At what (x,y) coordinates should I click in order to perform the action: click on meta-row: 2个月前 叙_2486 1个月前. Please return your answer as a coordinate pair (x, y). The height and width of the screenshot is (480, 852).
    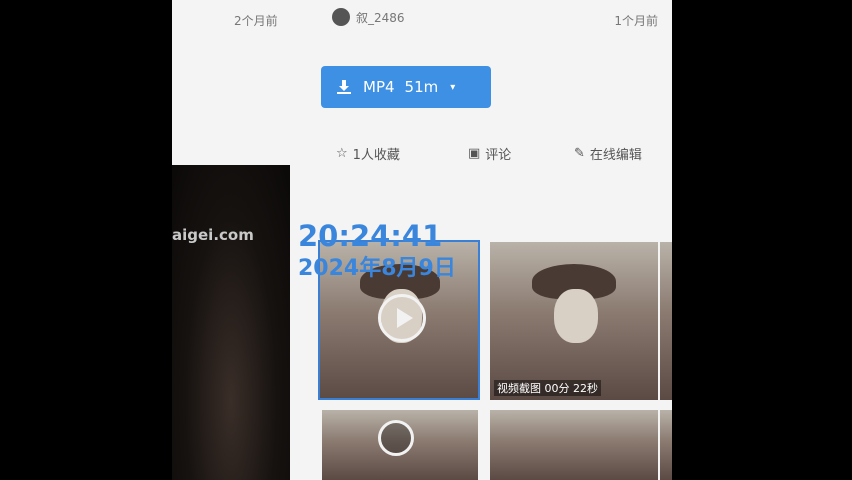
    Looking at the image, I should click on (422, 20).